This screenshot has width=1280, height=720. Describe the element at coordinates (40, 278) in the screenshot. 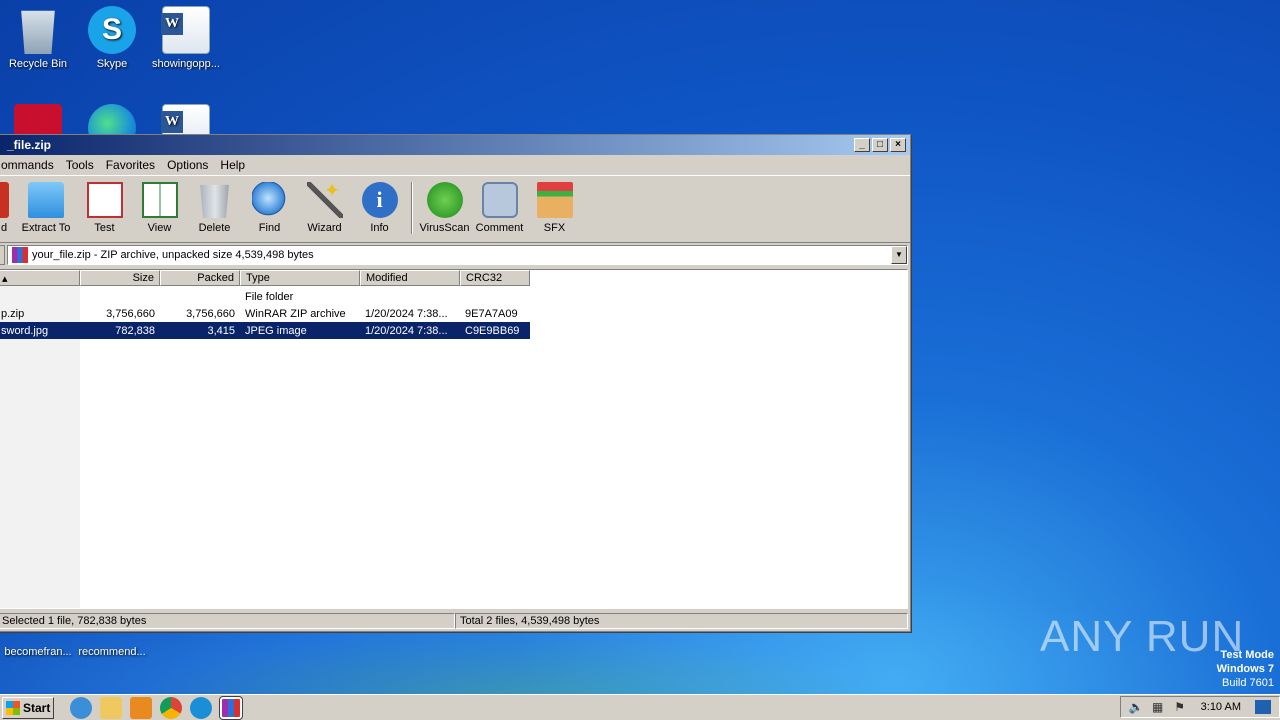

I see `column-name: ▴` at that location.